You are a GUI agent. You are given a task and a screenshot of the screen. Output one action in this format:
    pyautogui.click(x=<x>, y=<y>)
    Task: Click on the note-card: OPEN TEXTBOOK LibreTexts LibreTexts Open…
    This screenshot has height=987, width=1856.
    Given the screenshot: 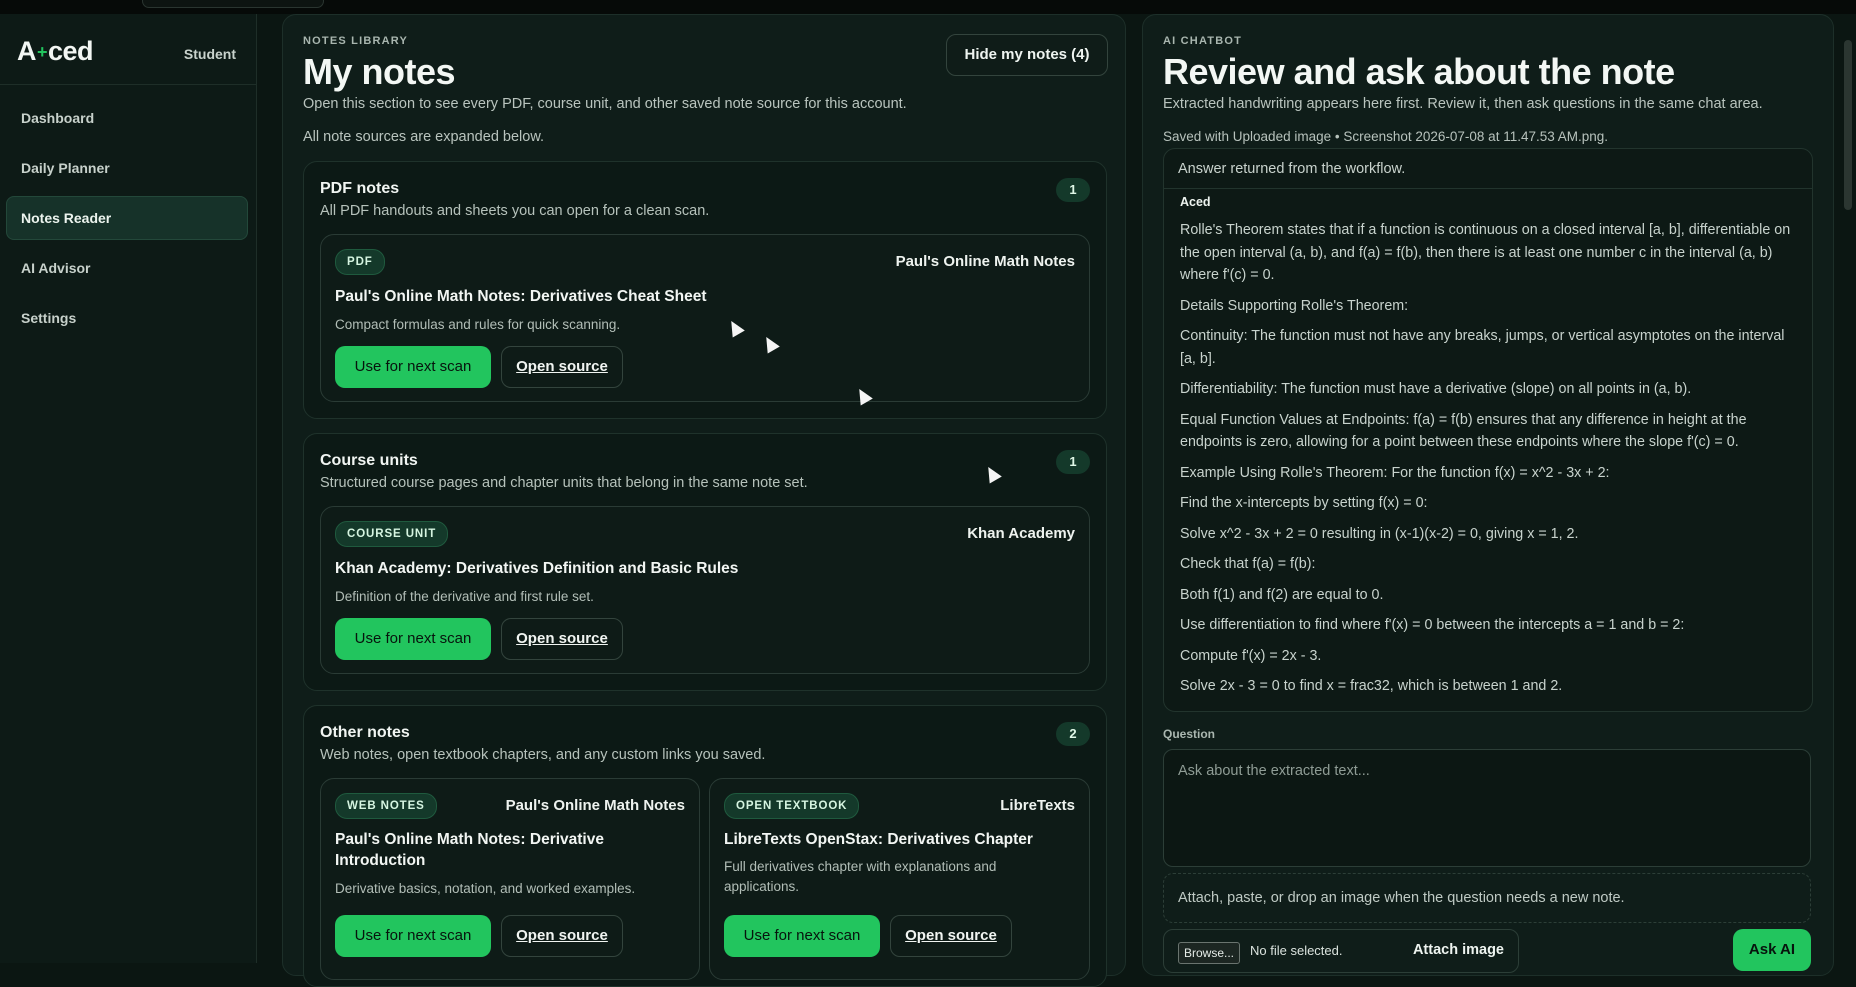 What is the action you would take?
    pyautogui.click(x=899, y=879)
    